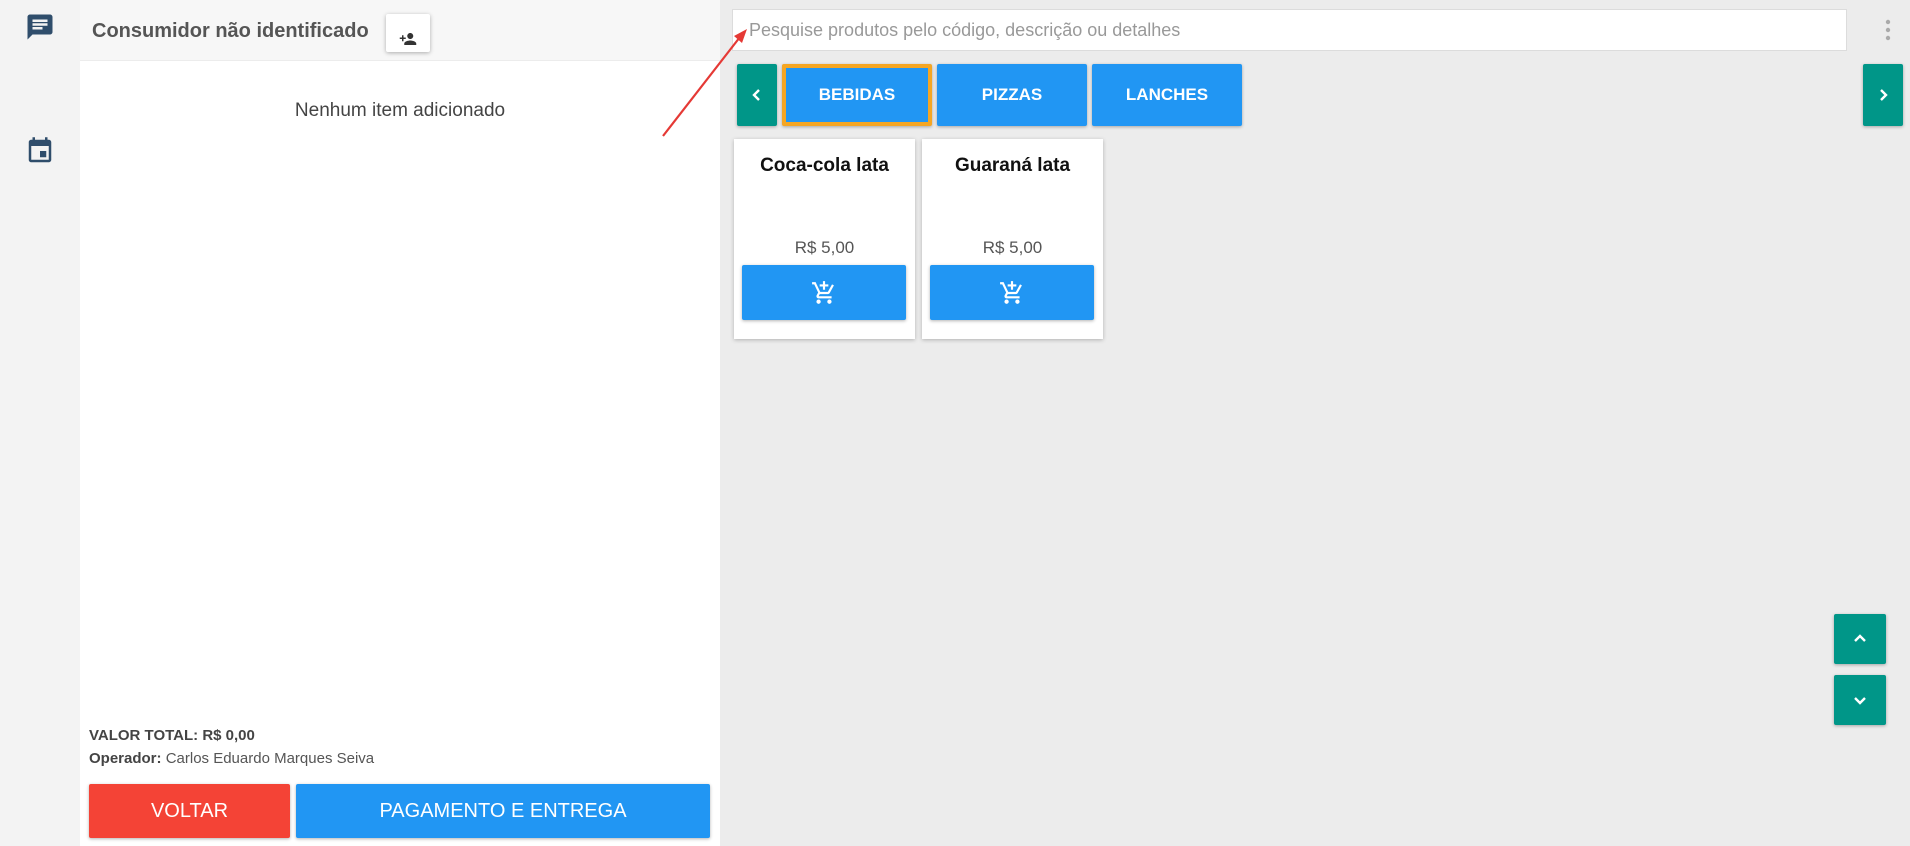  I want to click on more-options-icon, so click(1888, 30).